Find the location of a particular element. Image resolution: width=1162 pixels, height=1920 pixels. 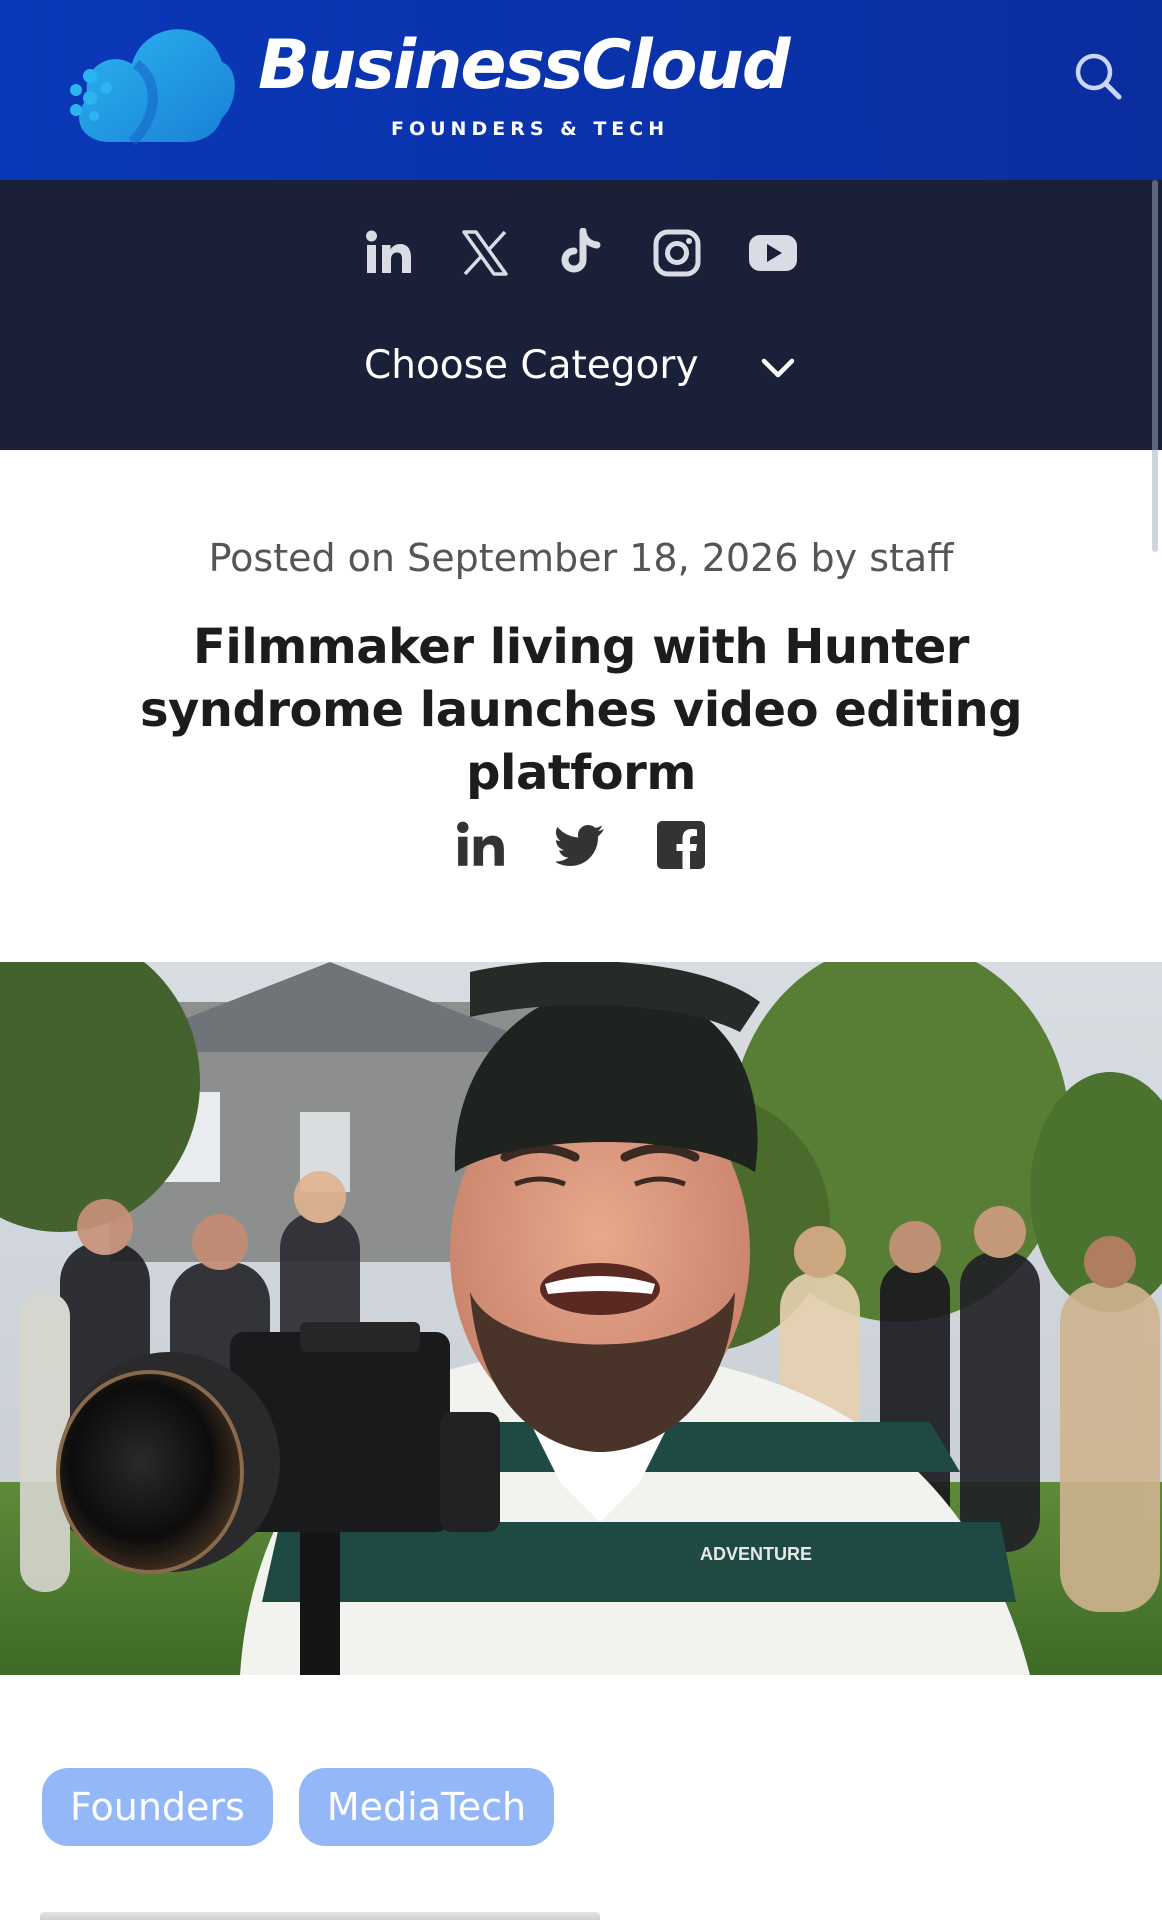

category-dropdown-label: Choose Category is located at coordinates (531, 365).